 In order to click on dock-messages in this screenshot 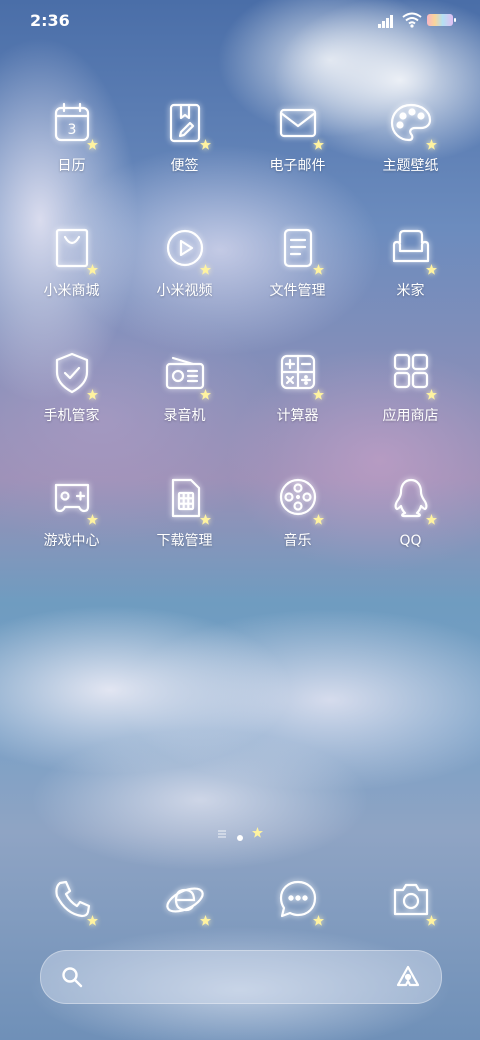, I will do `click(297, 900)`.